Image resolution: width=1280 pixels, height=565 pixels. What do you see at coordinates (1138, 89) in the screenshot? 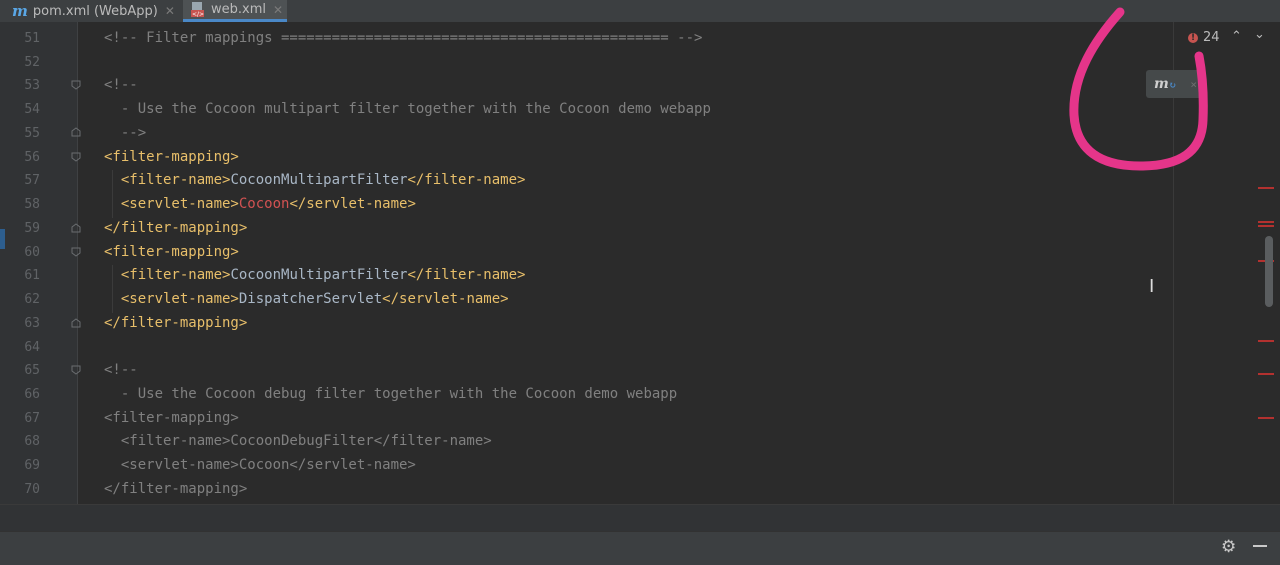
I see `hand-drawn-circle-annotation` at bounding box center [1138, 89].